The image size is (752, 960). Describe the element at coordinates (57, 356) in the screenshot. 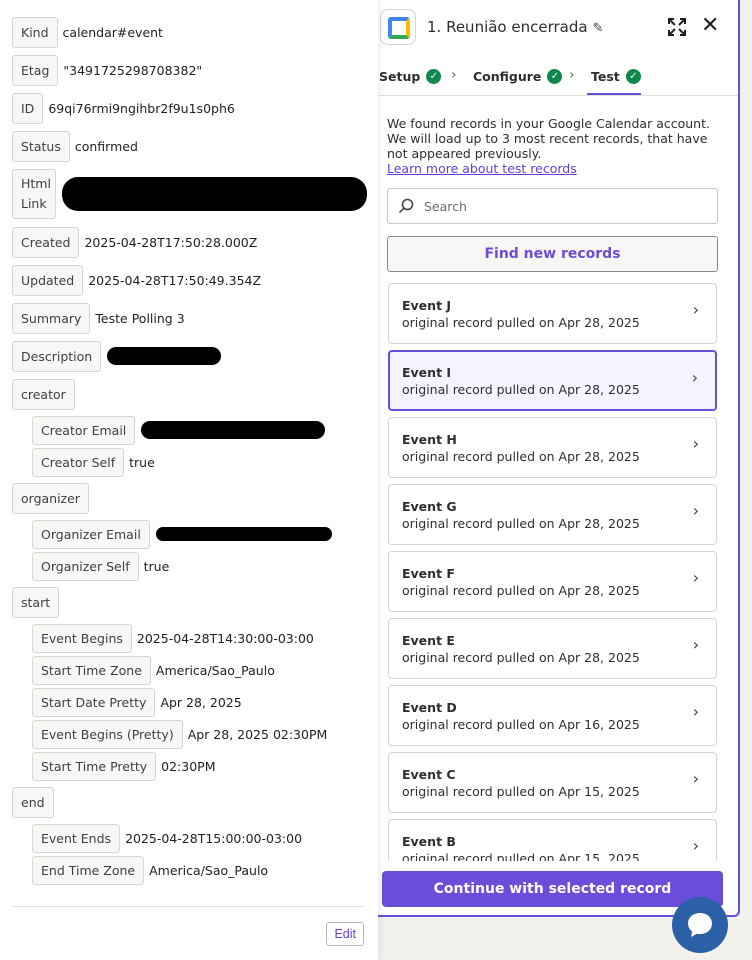

I see `field-key: Description` at that location.